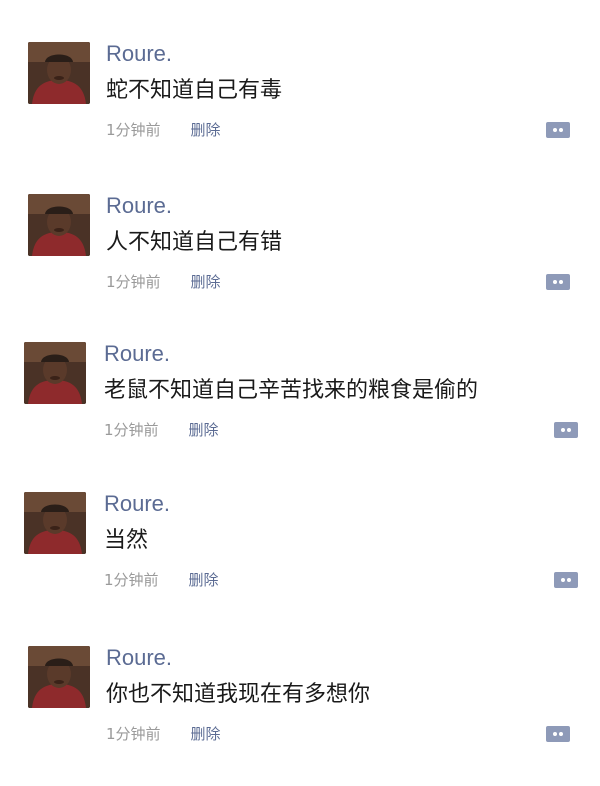  I want to click on post-content: 蛇不知道自己有毒, so click(194, 90).